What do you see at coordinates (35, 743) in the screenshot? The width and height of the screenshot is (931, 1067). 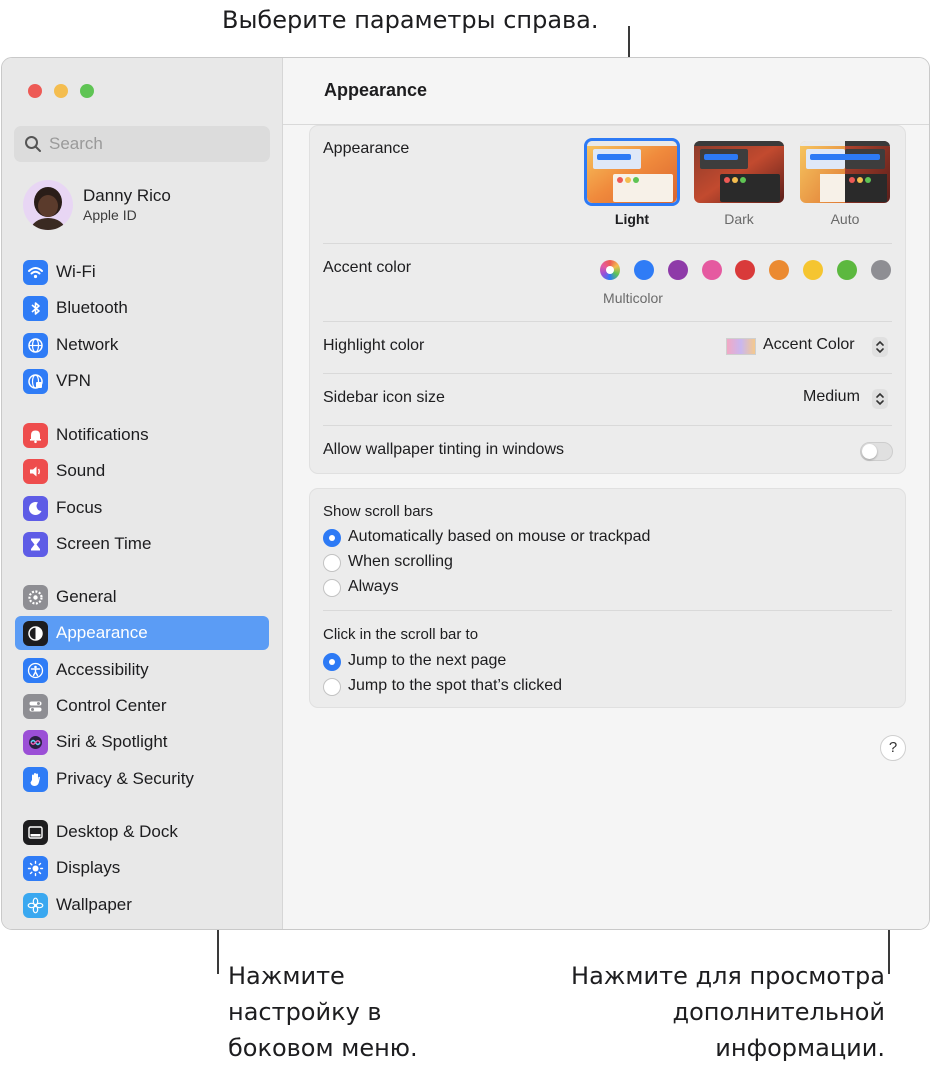 I see `siri-icon` at bounding box center [35, 743].